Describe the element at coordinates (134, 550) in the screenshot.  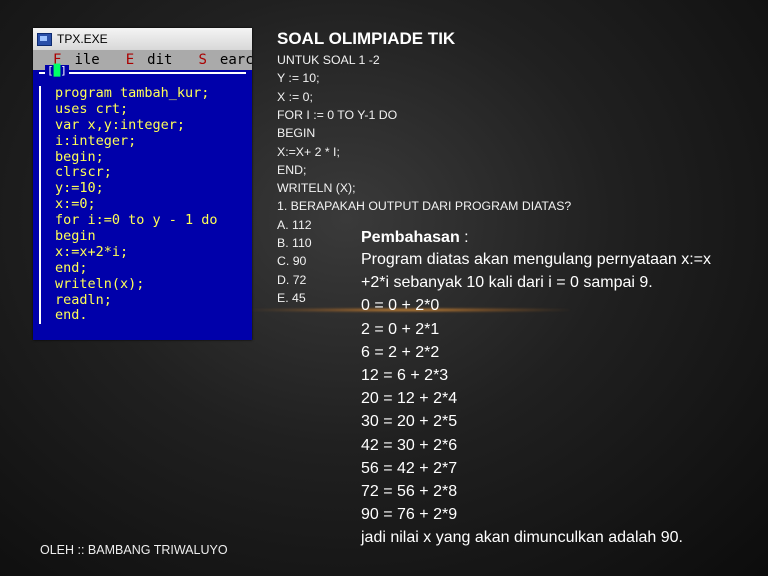
I see `author-footer: OLEH :: BAMBANG TRIWALUYO` at that location.